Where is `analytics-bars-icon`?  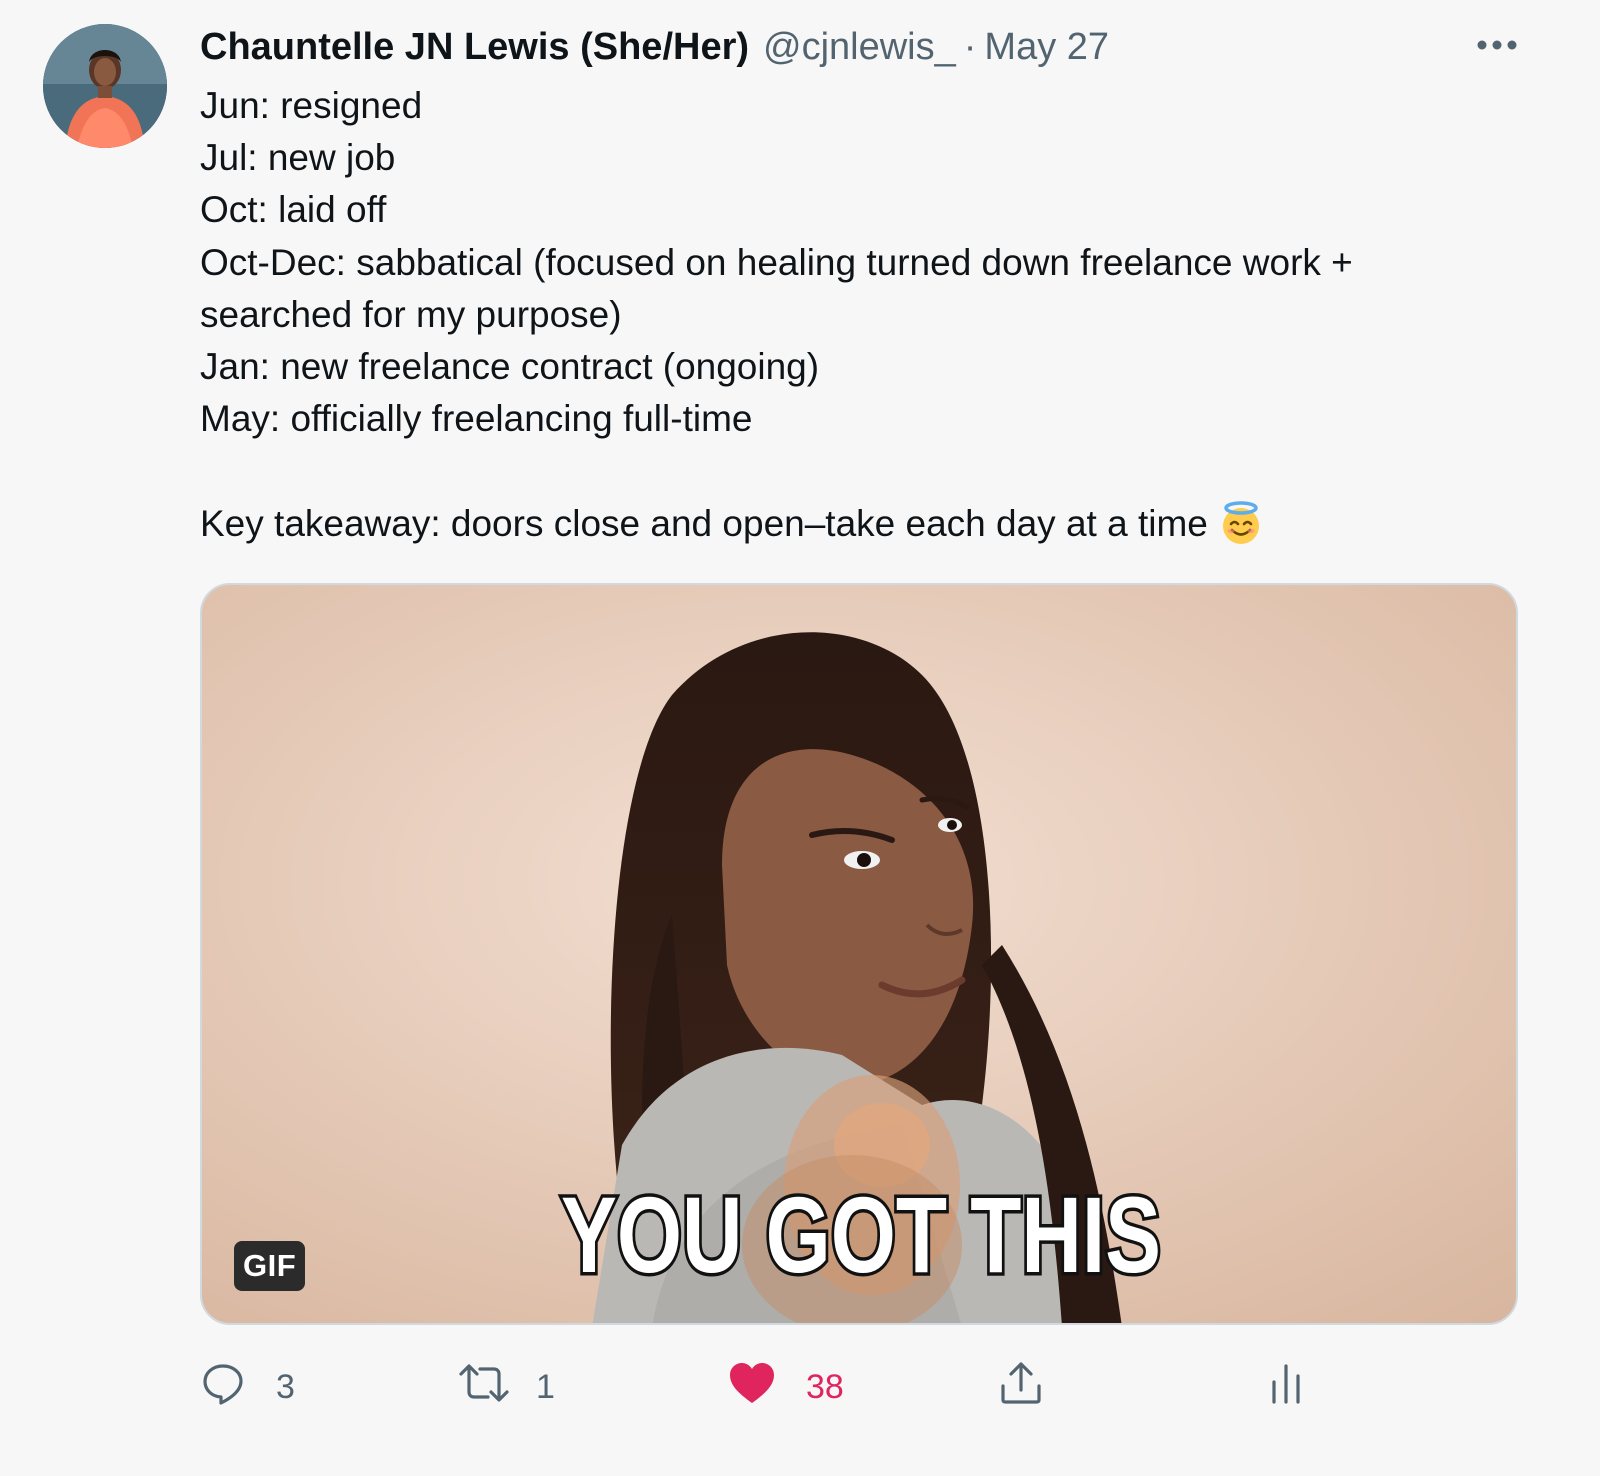
analytics-bars-icon is located at coordinates (1286, 1387).